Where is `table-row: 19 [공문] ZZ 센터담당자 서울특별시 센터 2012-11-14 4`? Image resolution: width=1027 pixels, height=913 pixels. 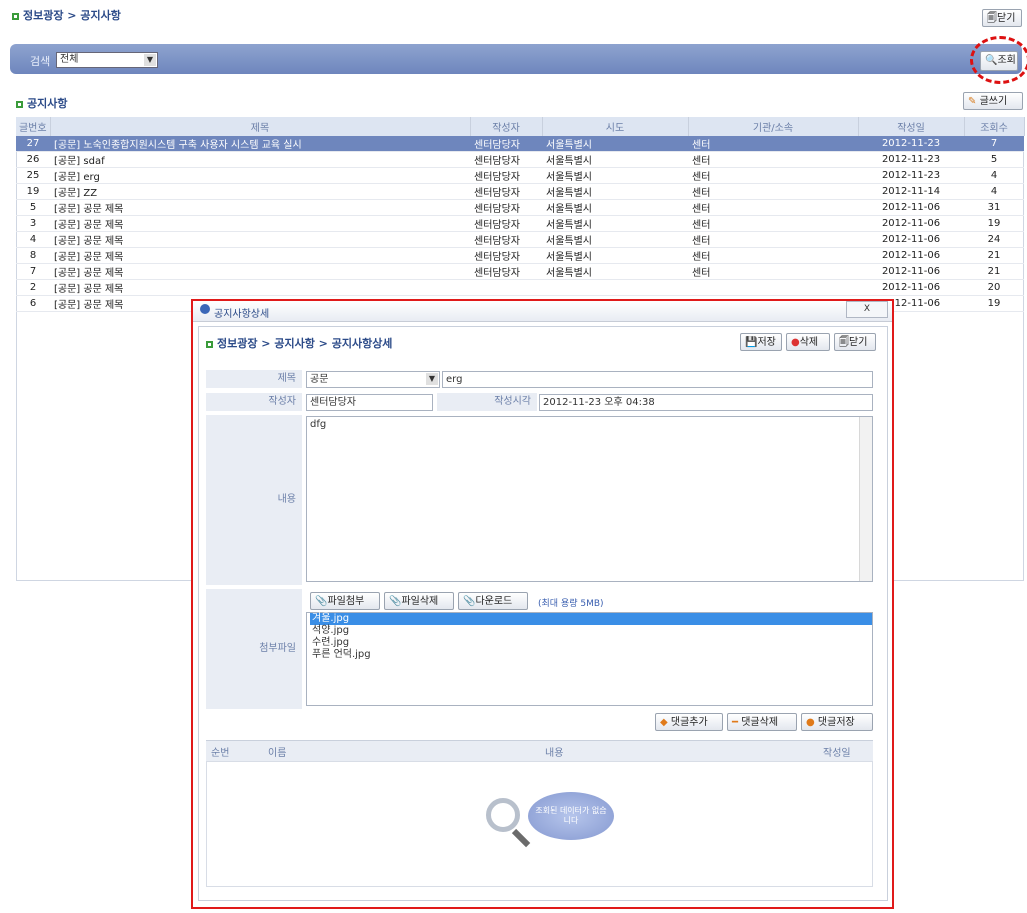
table-row: 19 [공문] ZZ 센터담당자 서울특별시 센터 2012-11-14 4 is located at coordinates (520, 191).